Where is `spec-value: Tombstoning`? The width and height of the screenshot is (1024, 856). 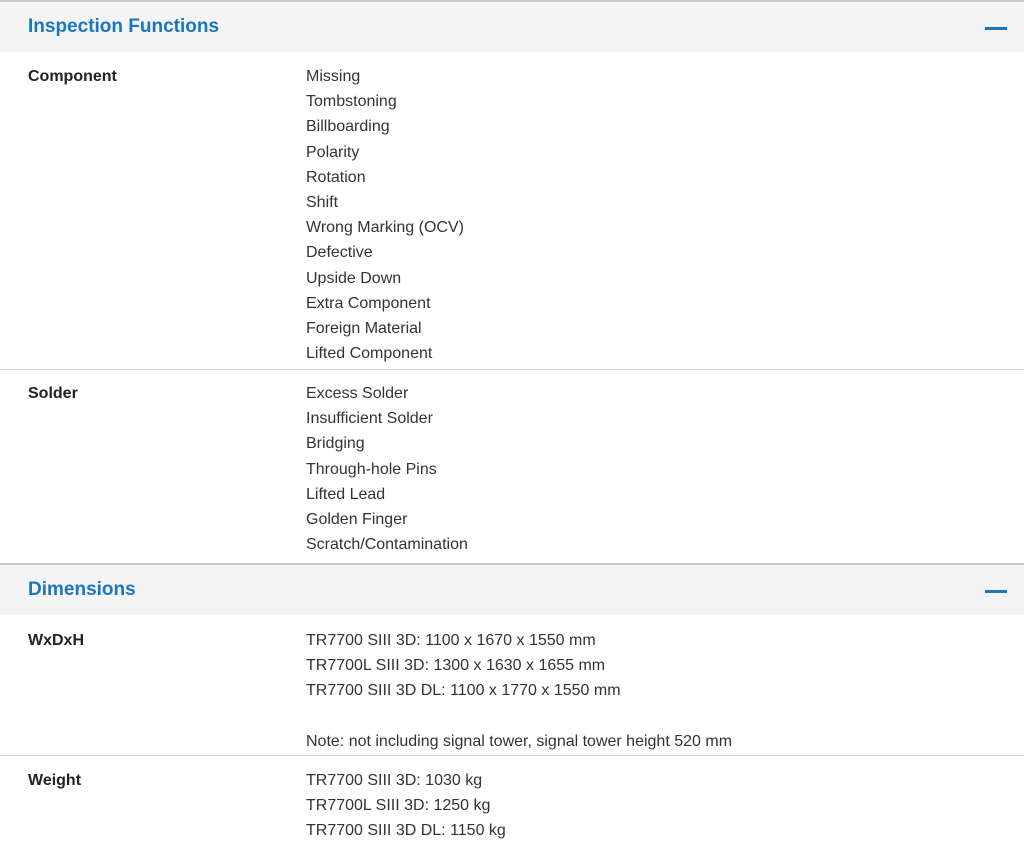 spec-value: Tombstoning is located at coordinates (351, 102).